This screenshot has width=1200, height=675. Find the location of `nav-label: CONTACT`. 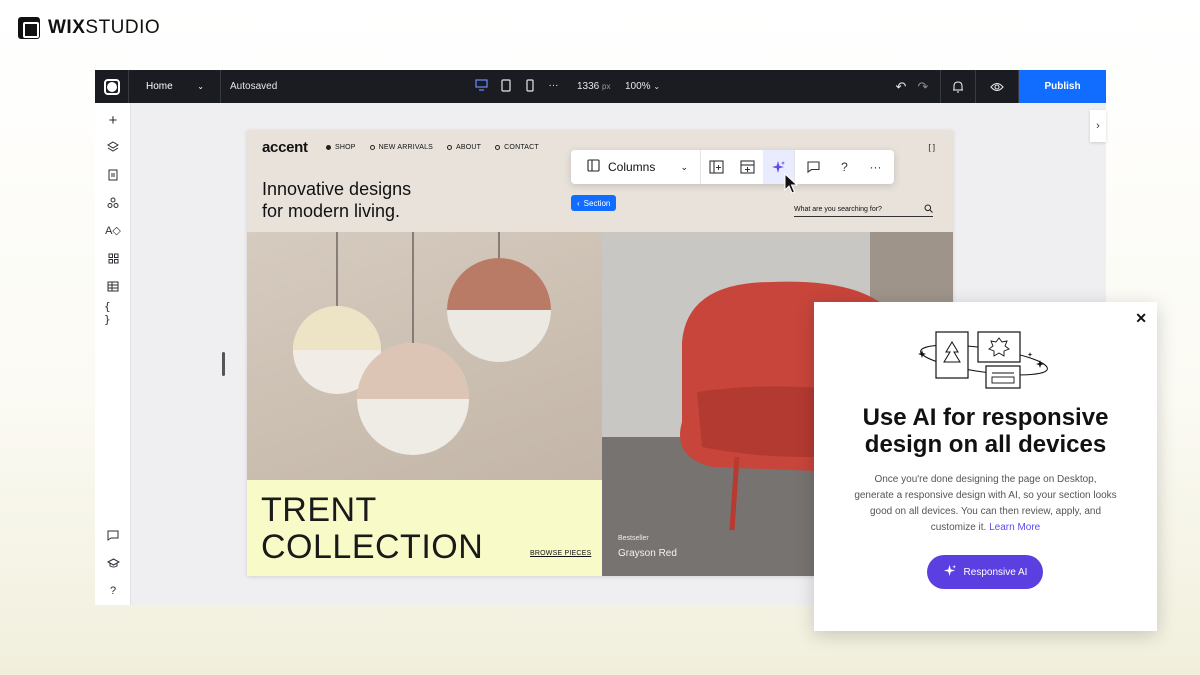

nav-label: CONTACT is located at coordinates (521, 147).